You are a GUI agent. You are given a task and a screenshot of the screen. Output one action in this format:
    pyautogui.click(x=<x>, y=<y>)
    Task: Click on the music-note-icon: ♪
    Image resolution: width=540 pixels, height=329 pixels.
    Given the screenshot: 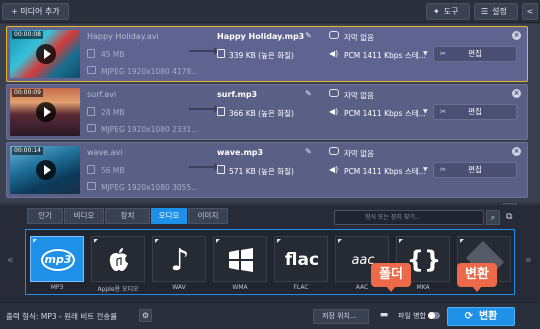 What is the action you would take?
    pyautogui.click(x=180, y=260)
    